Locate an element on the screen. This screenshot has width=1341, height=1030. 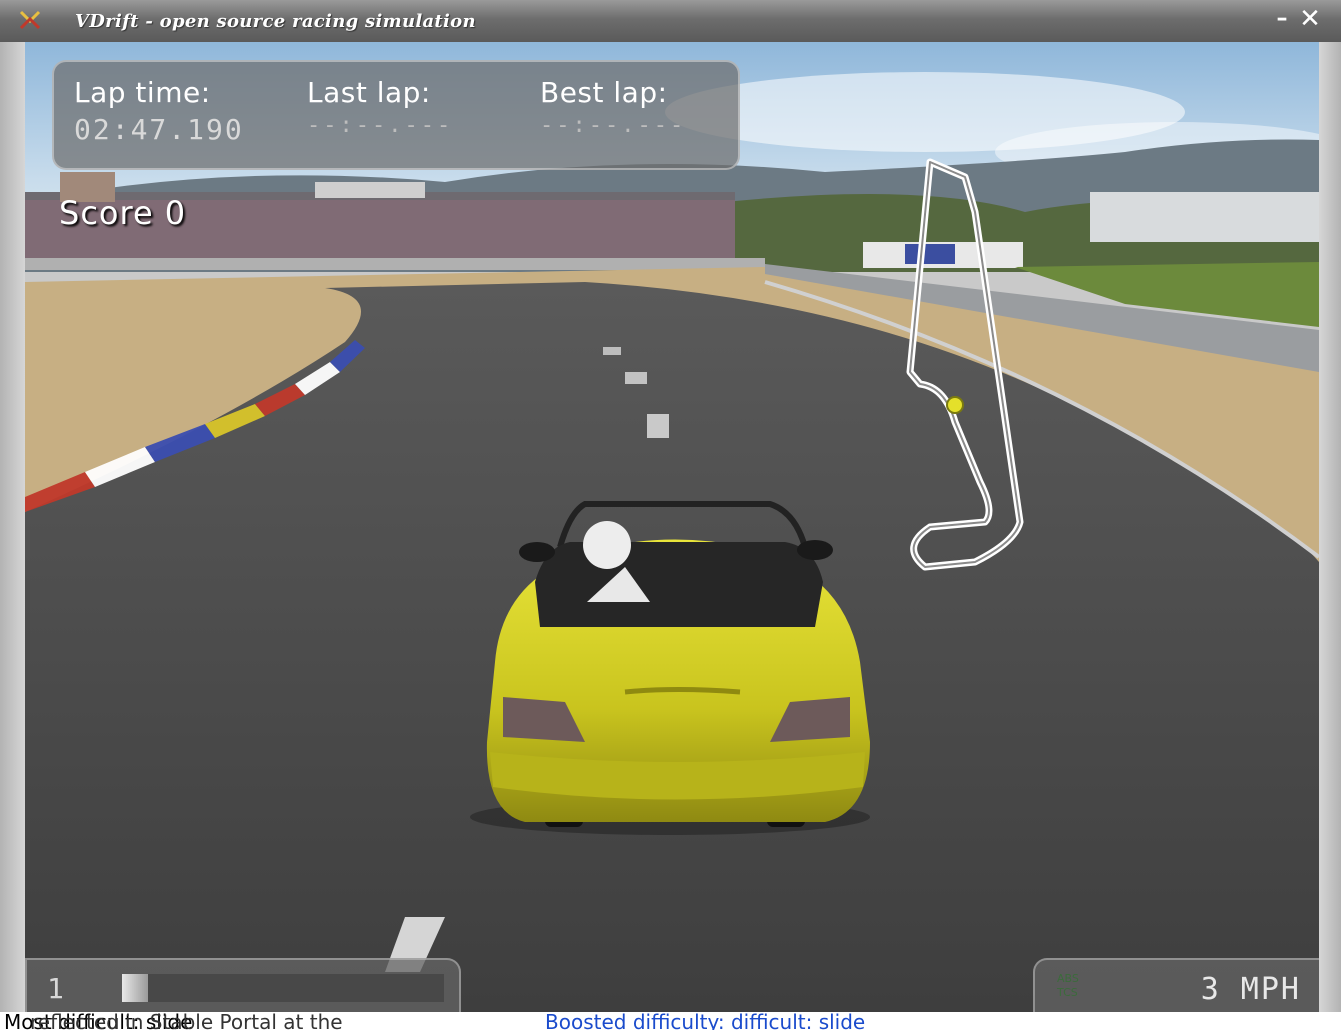
minimap-car-marker is located at coordinates (955, 405).